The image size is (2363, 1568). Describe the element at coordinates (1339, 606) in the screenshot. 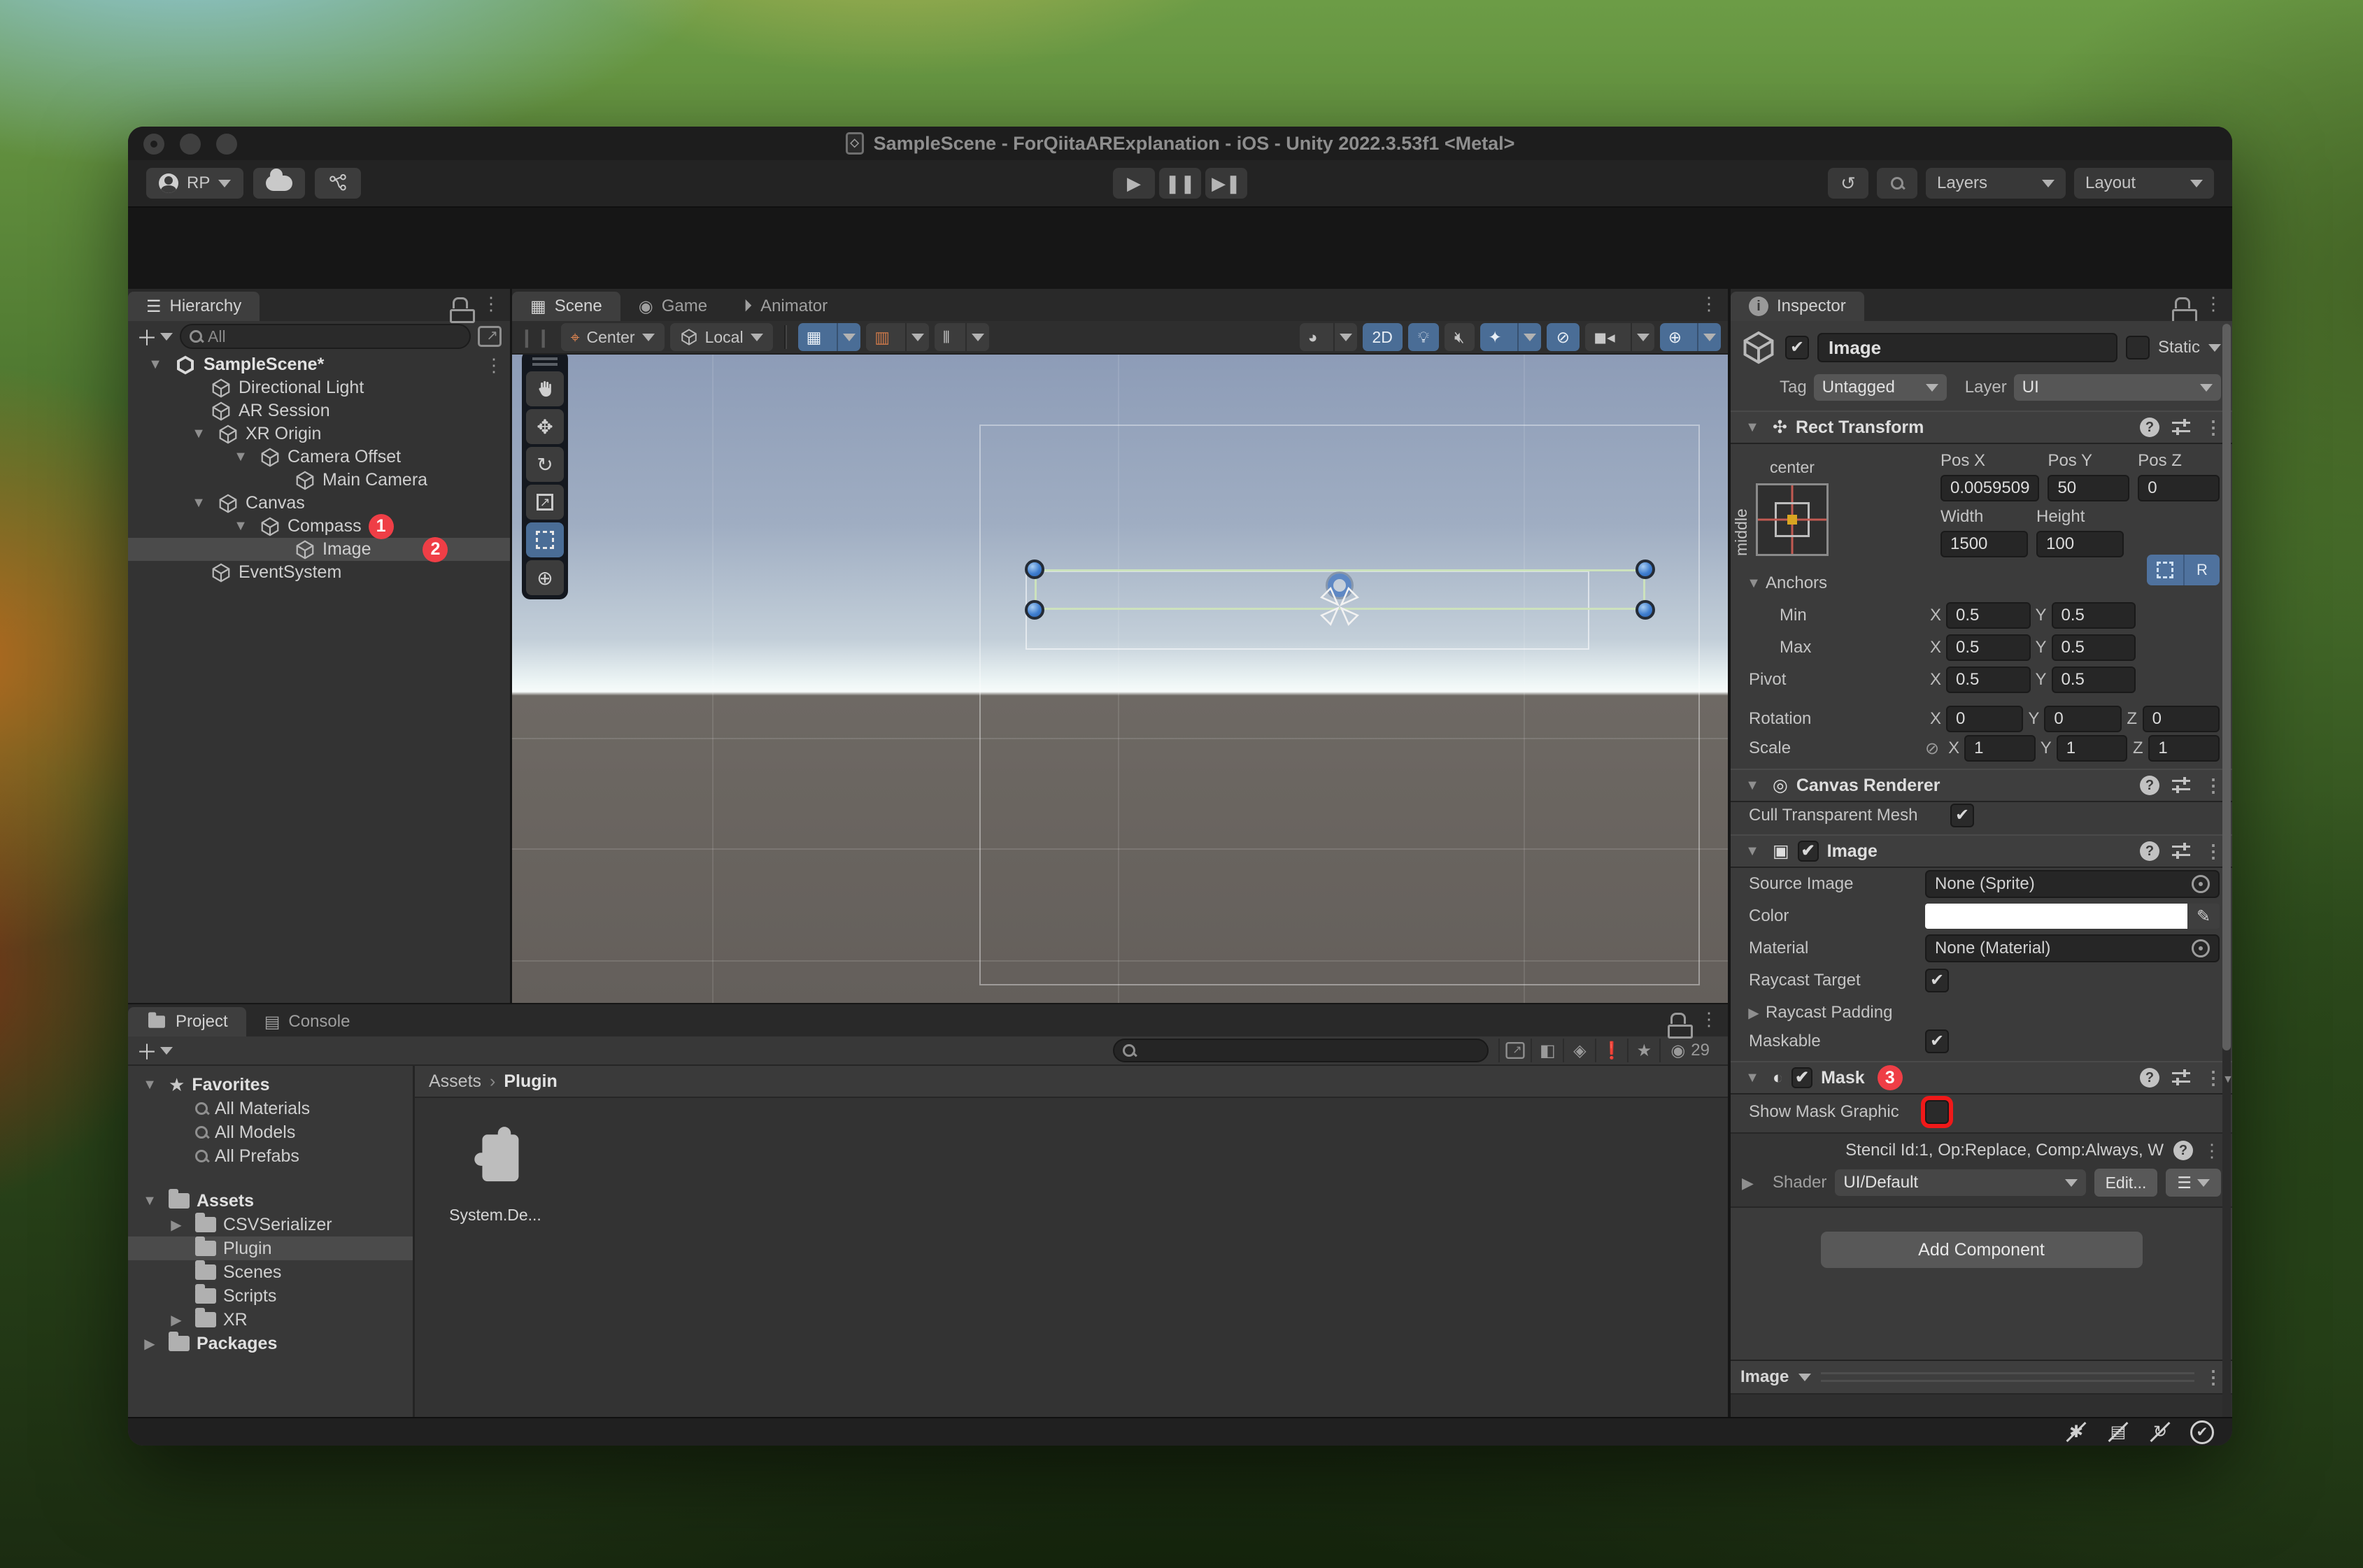

I see `anchor-gizmo-icon` at that location.